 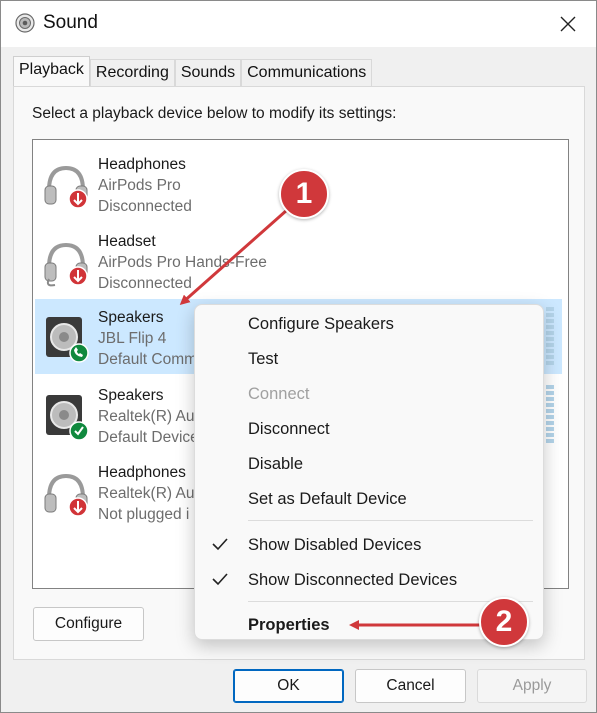 I want to click on ok-button: OK, so click(x=288, y=686).